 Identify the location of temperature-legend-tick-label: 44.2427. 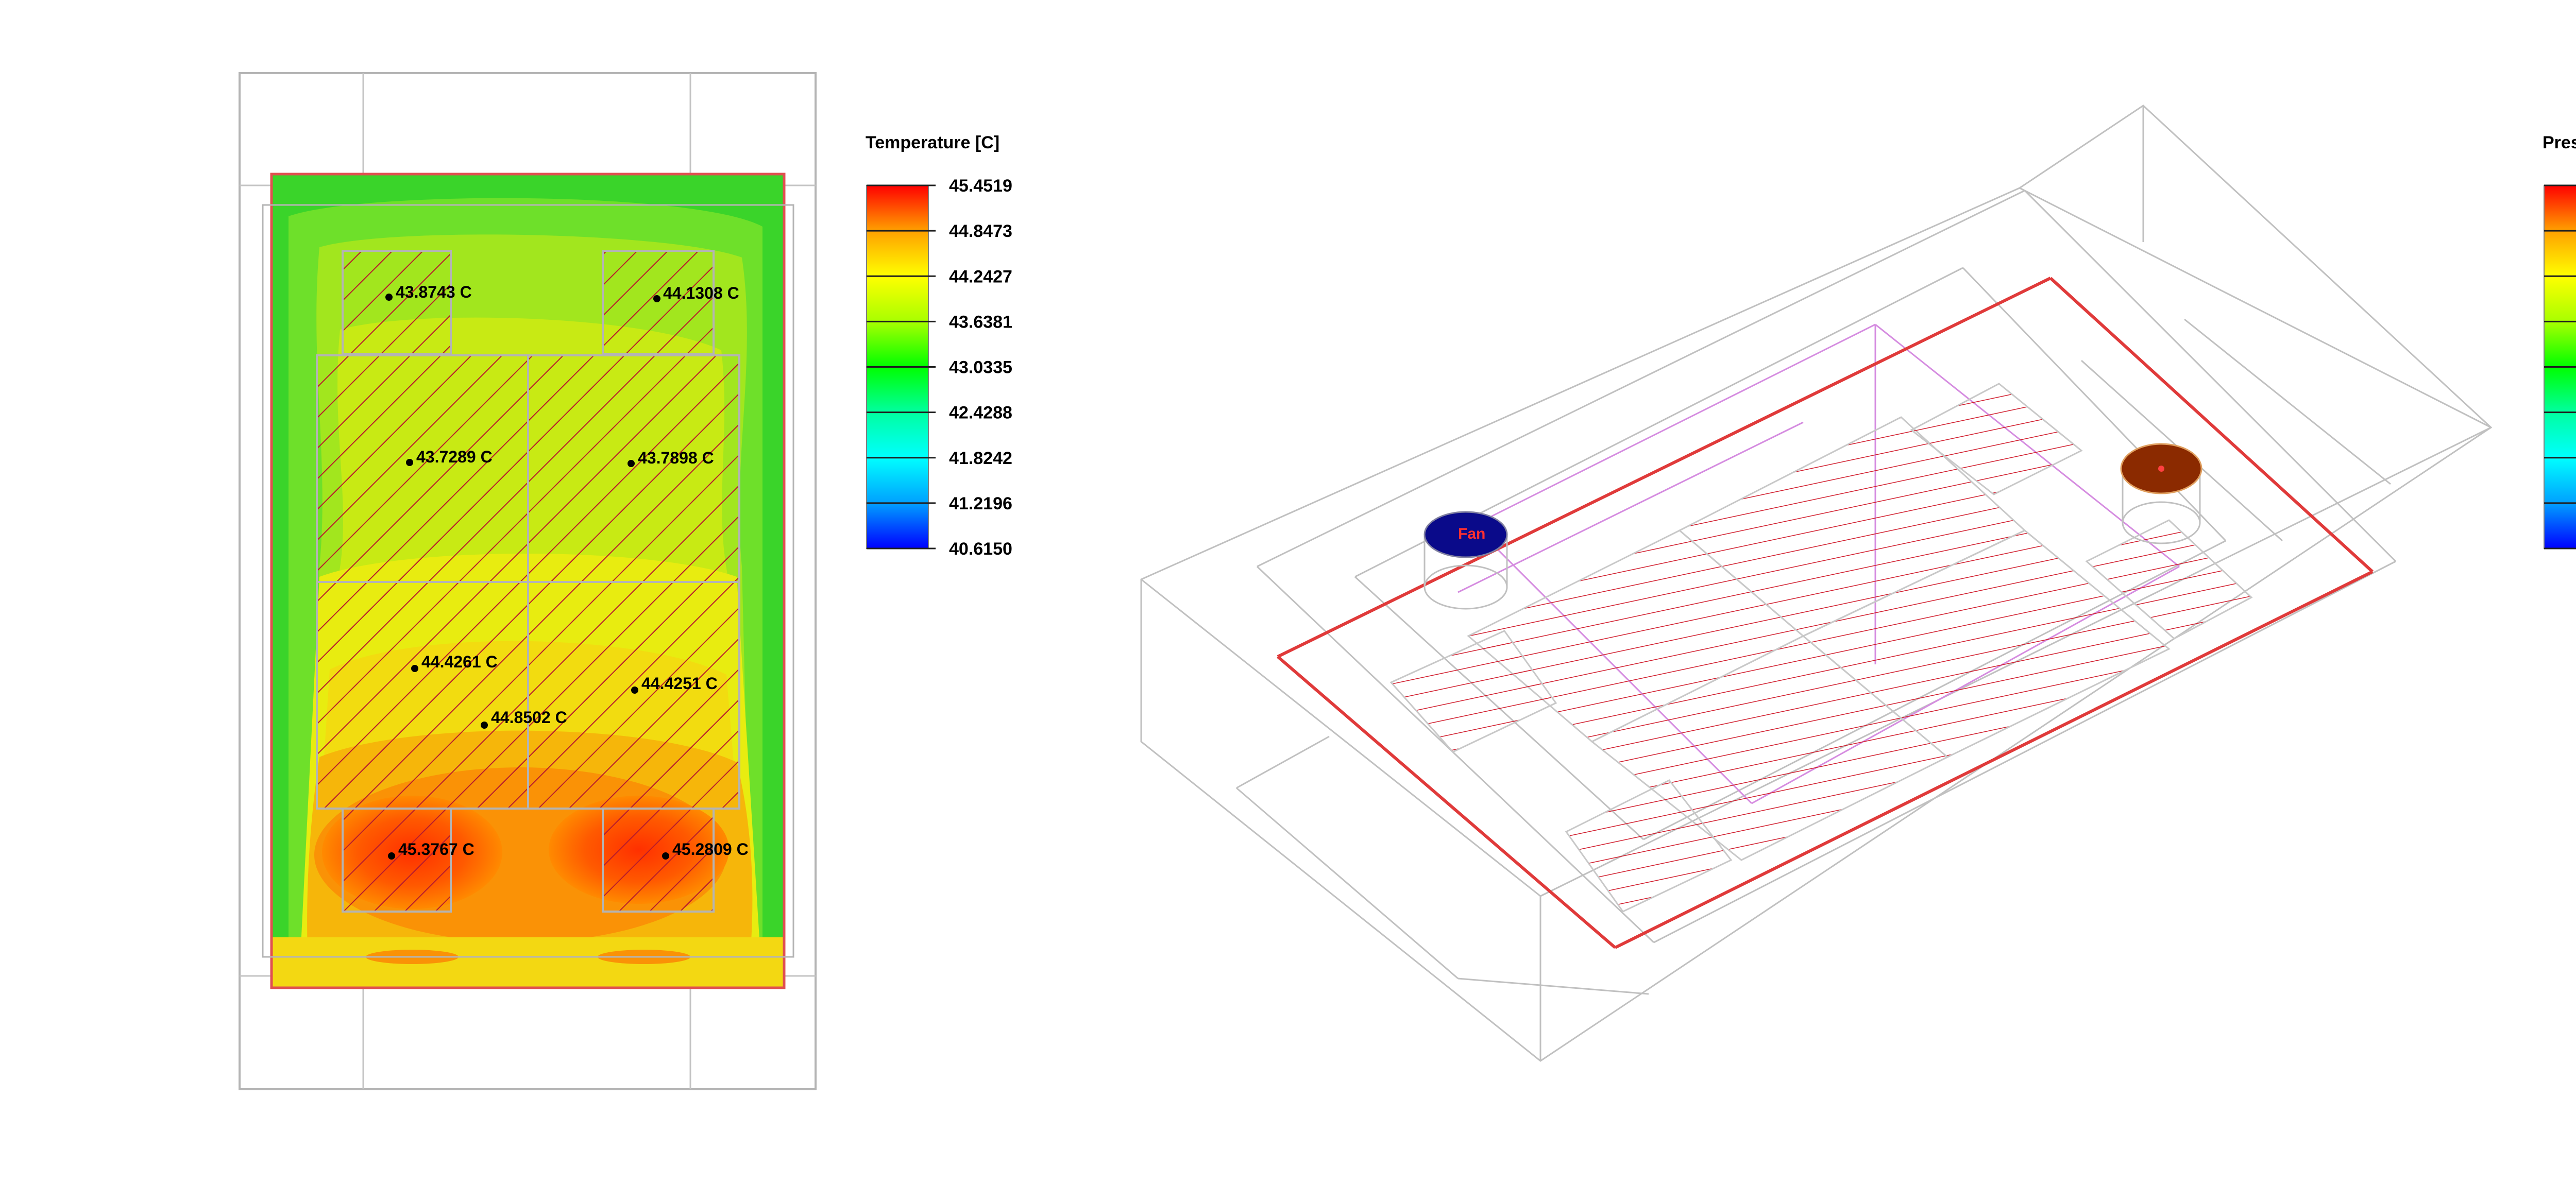
(980, 277).